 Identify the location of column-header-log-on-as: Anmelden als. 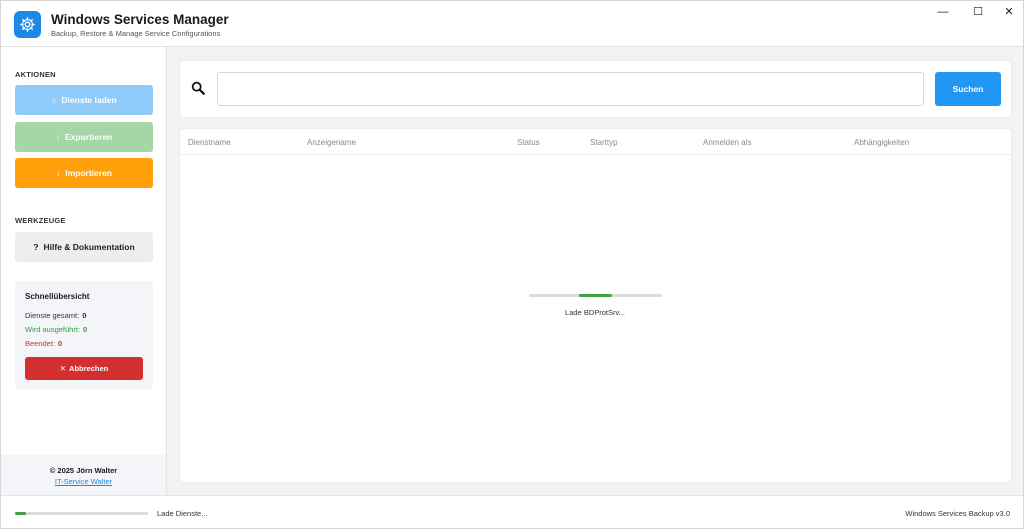
(727, 142).